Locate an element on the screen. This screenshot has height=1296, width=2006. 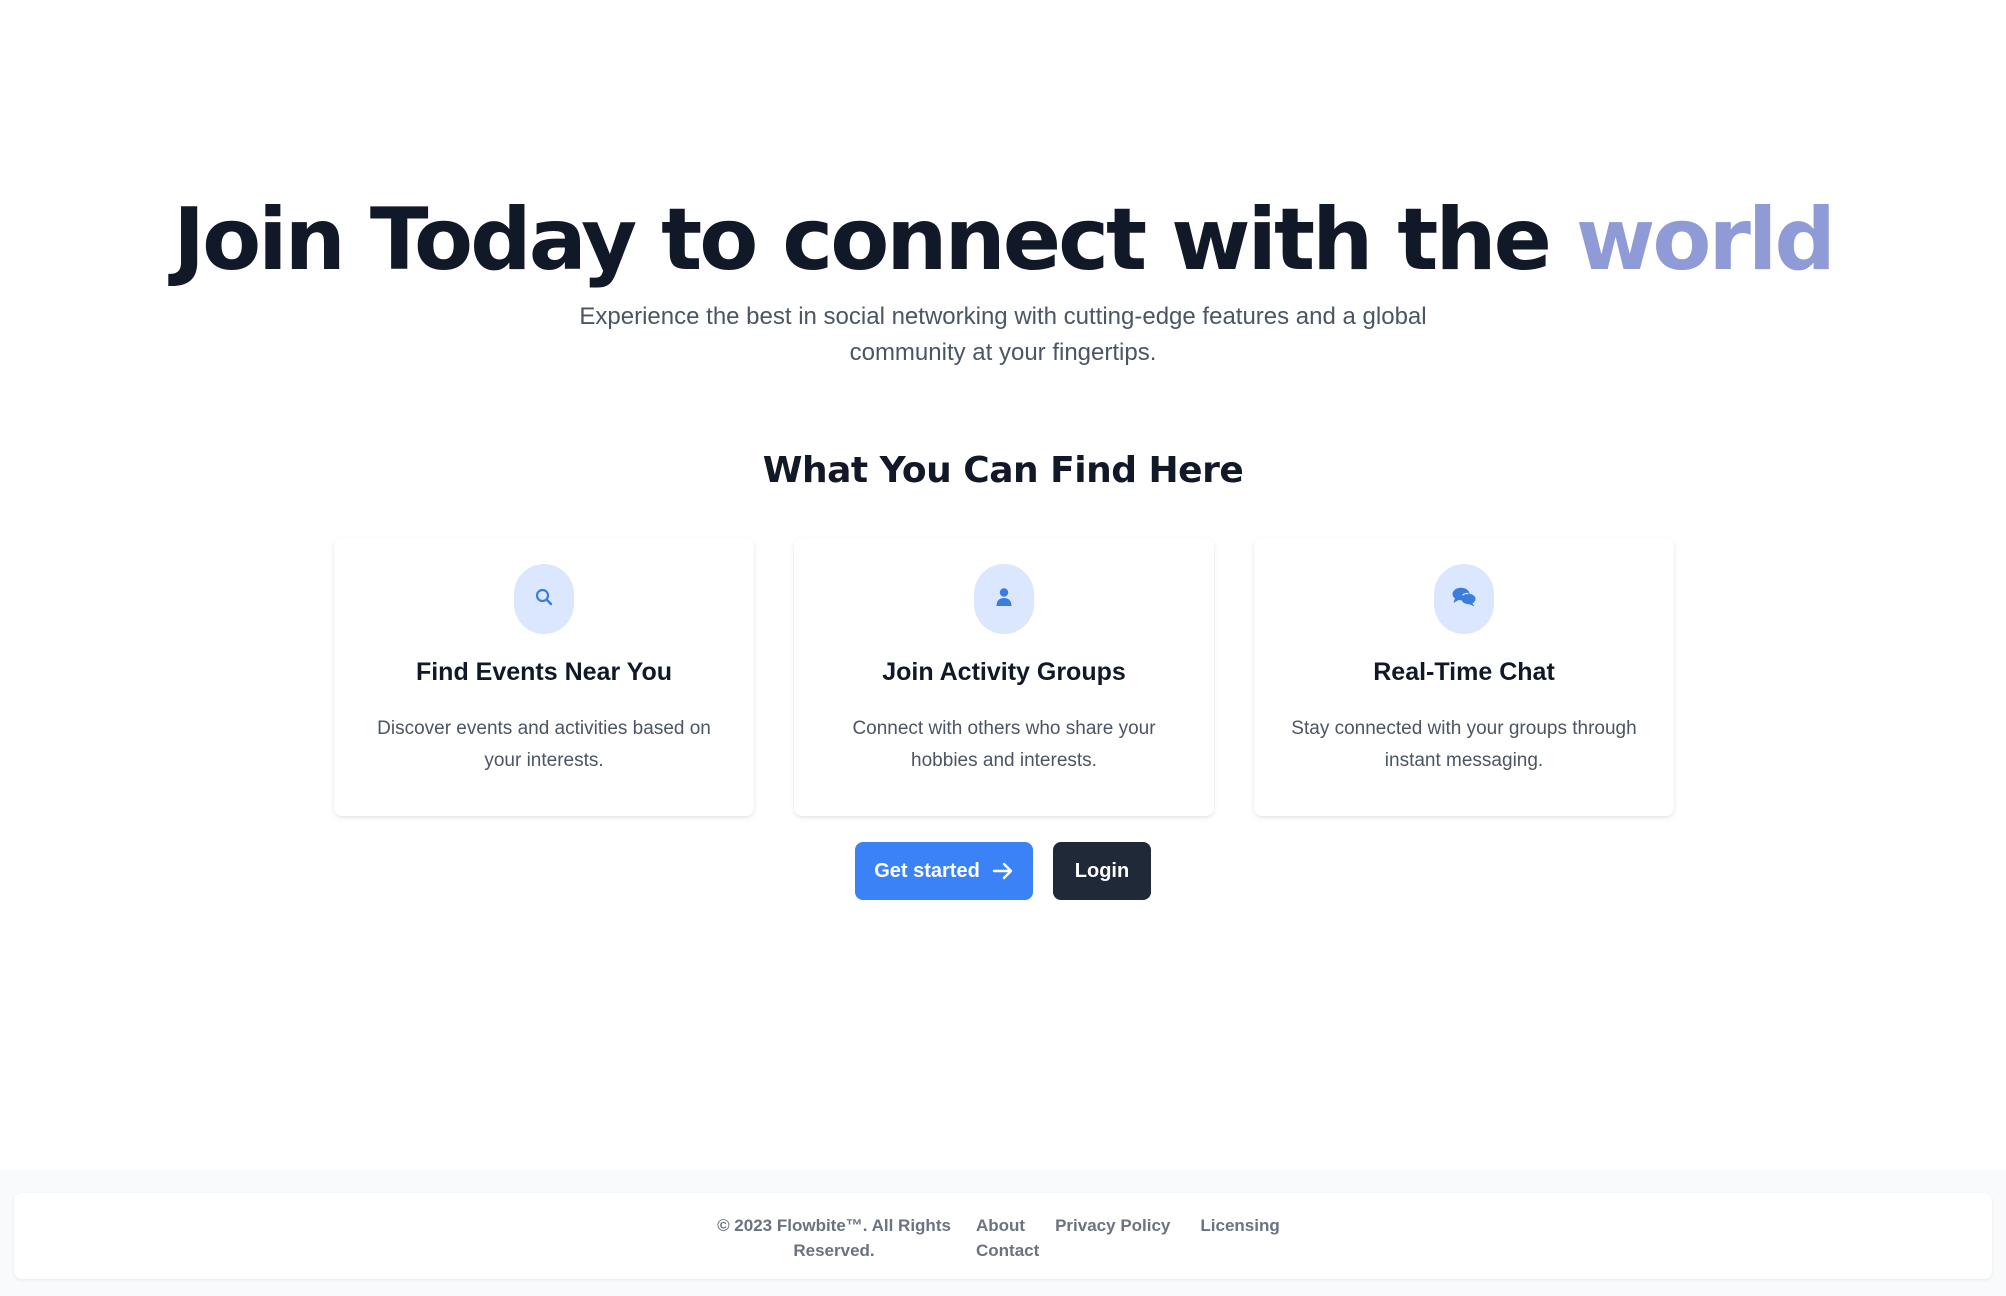
chat-icon is located at coordinates (1464, 599).